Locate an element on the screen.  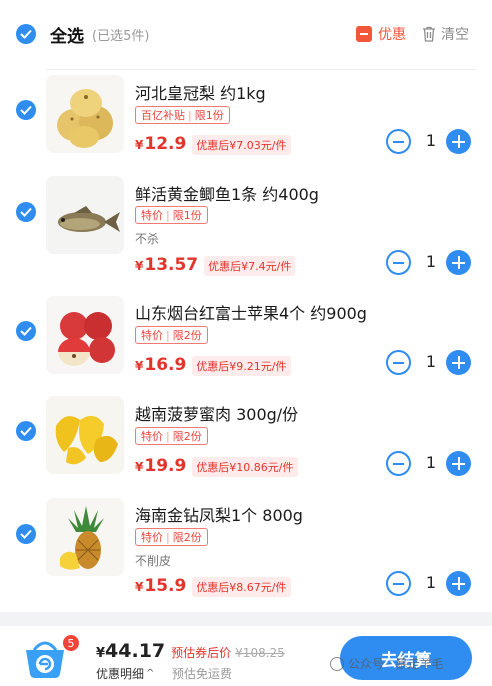
after-discount-price: 优惠后¥8.67元/件 is located at coordinates (241, 587).